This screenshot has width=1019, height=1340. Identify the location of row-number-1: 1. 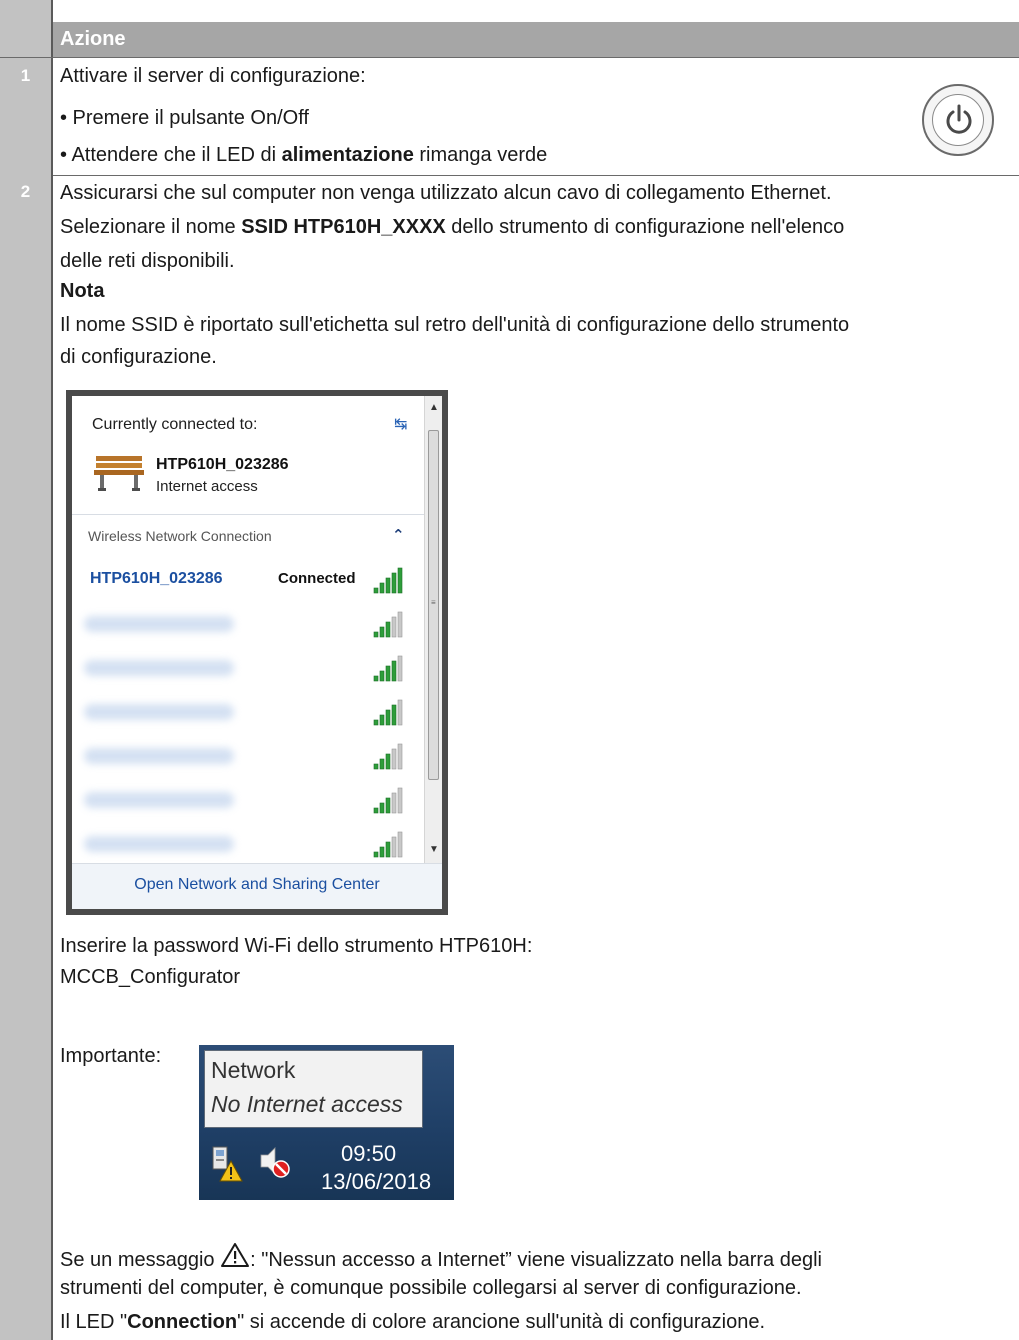
(25, 75).